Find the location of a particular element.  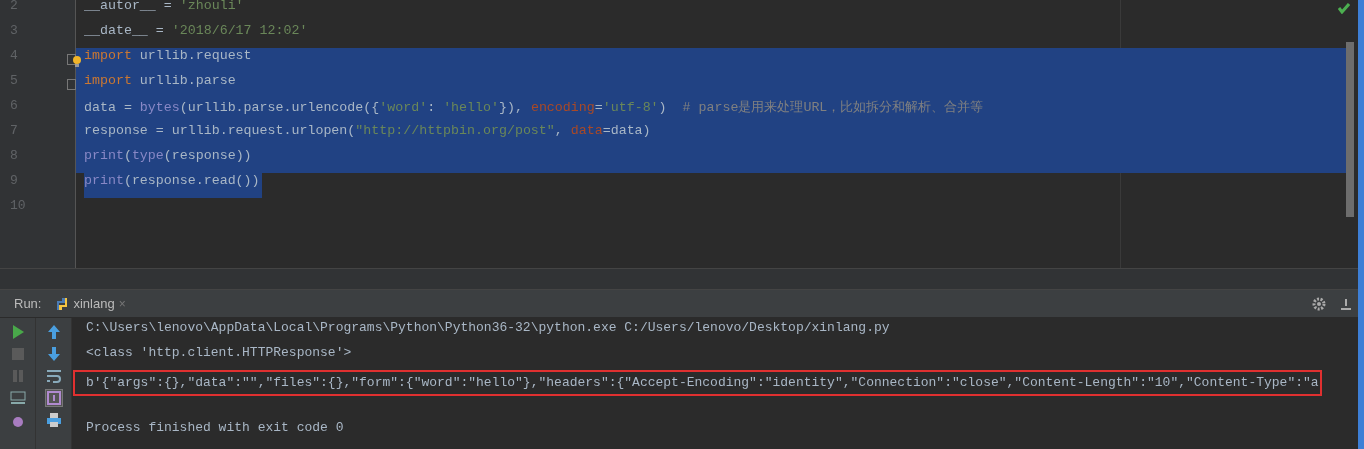

lightbulb-icon is located at coordinates (77, 61).